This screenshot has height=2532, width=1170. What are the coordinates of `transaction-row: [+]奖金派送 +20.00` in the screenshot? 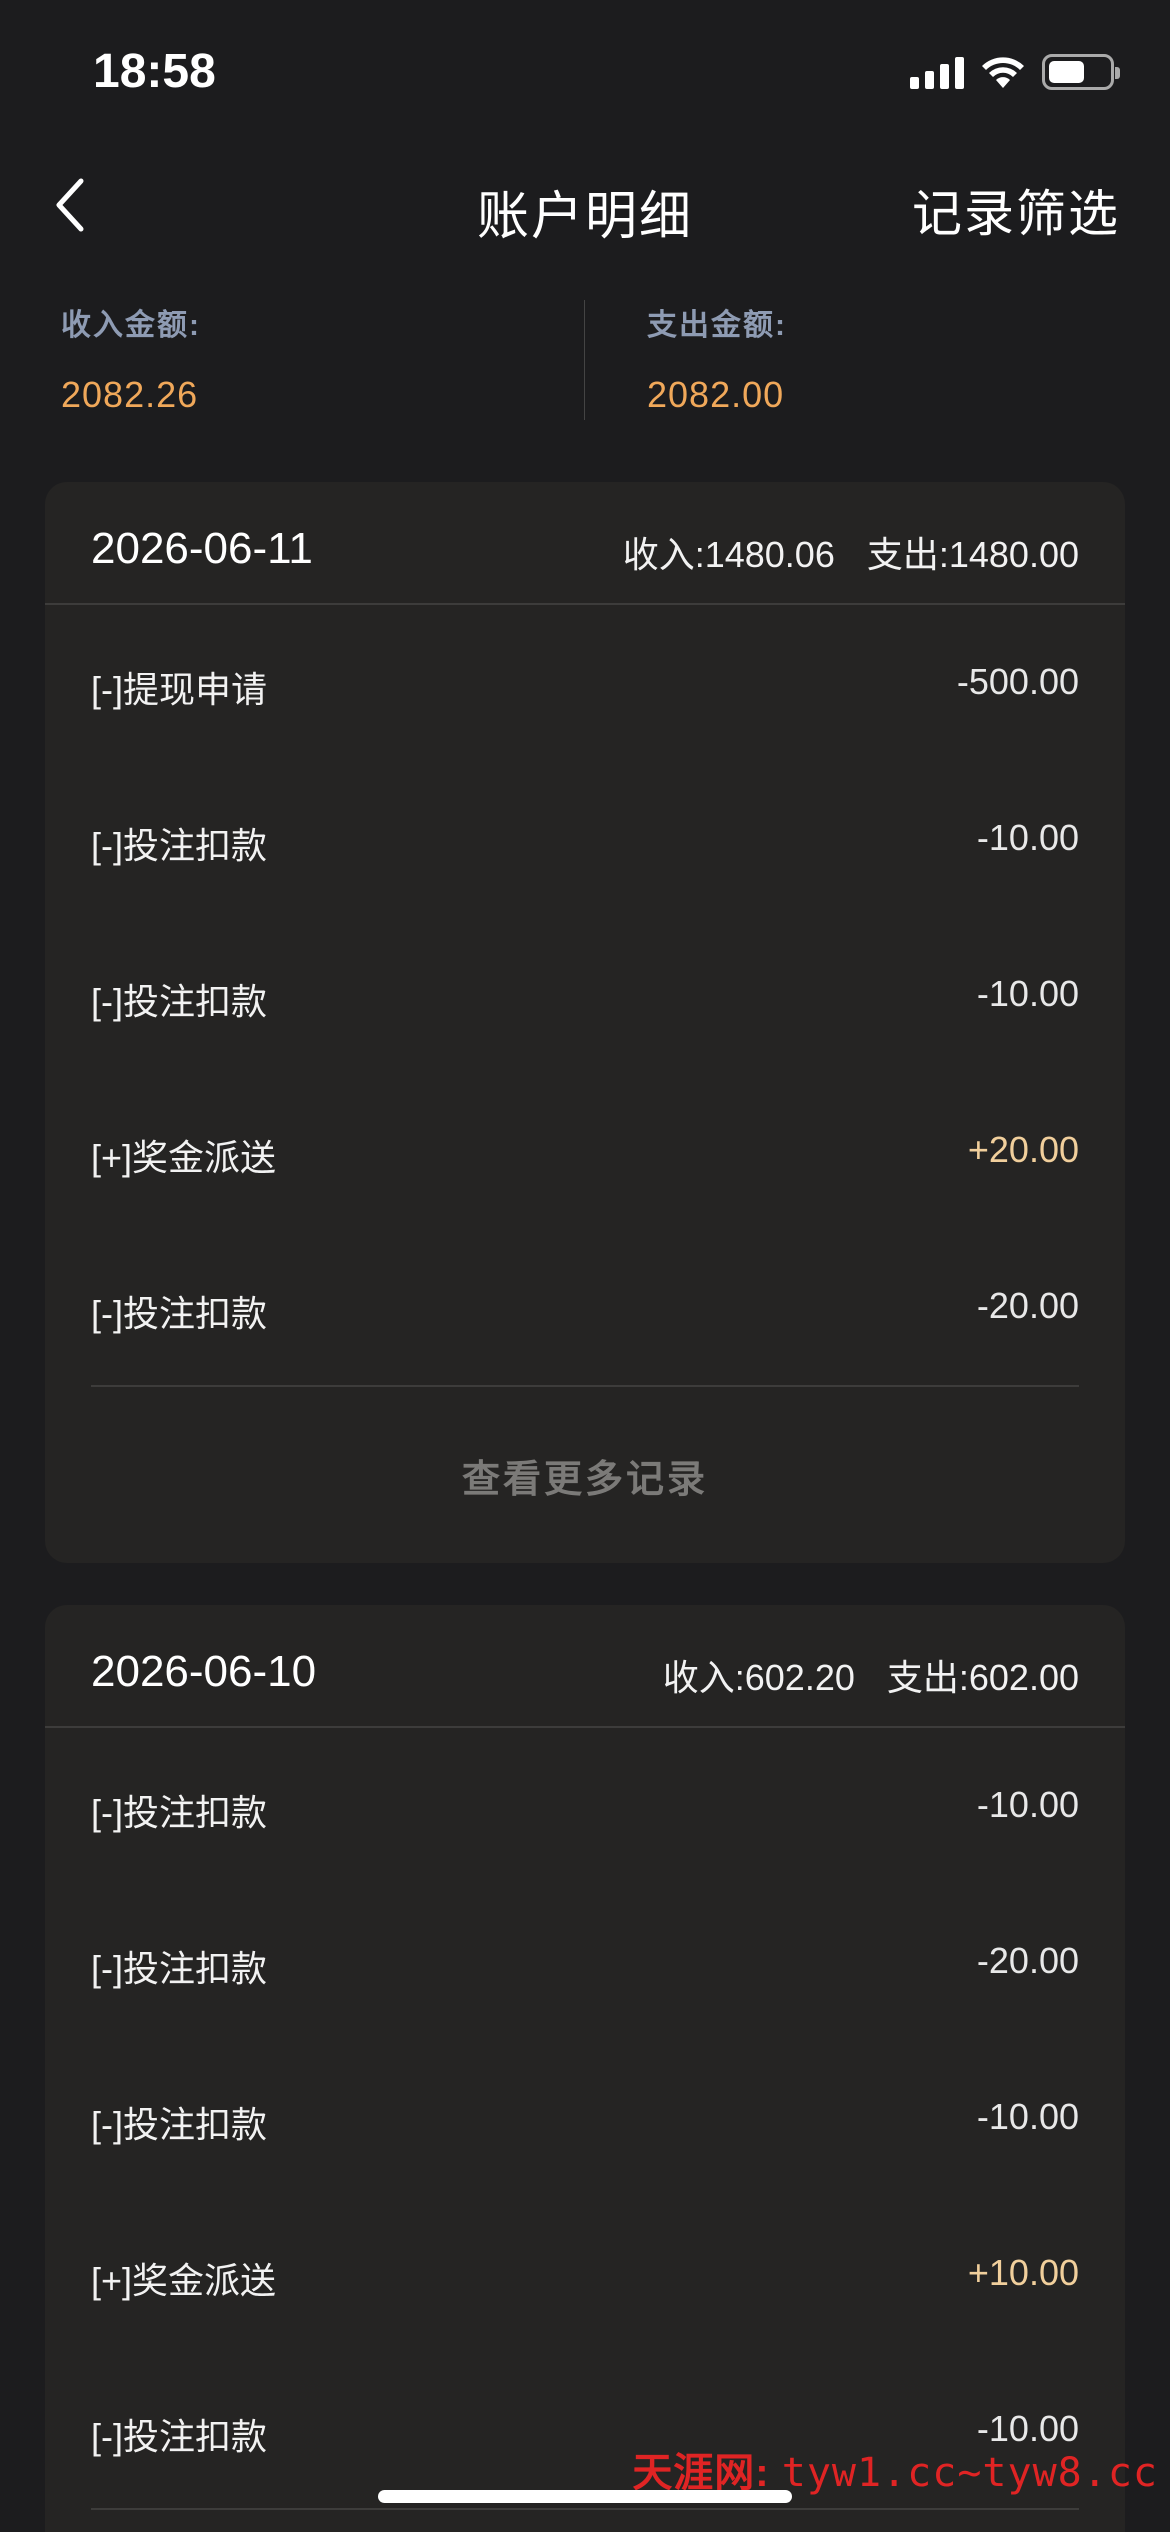 It's located at (585, 1151).